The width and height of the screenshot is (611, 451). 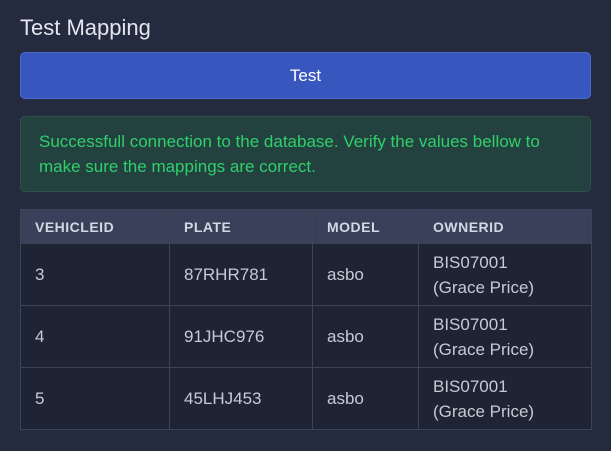 What do you see at coordinates (241, 398) in the screenshot?
I see `cell-plate: 45LHJ453` at bounding box center [241, 398].